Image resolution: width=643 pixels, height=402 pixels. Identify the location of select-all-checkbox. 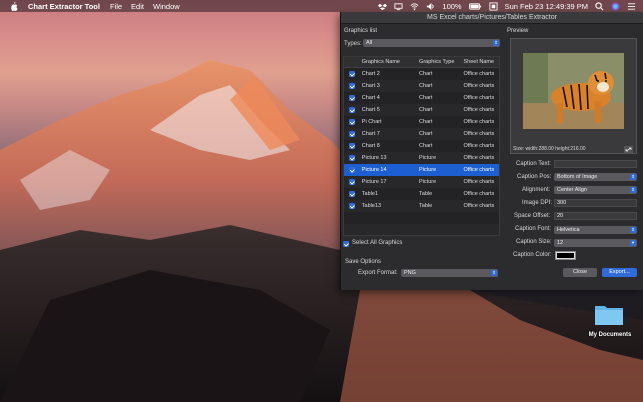
(346, 244).